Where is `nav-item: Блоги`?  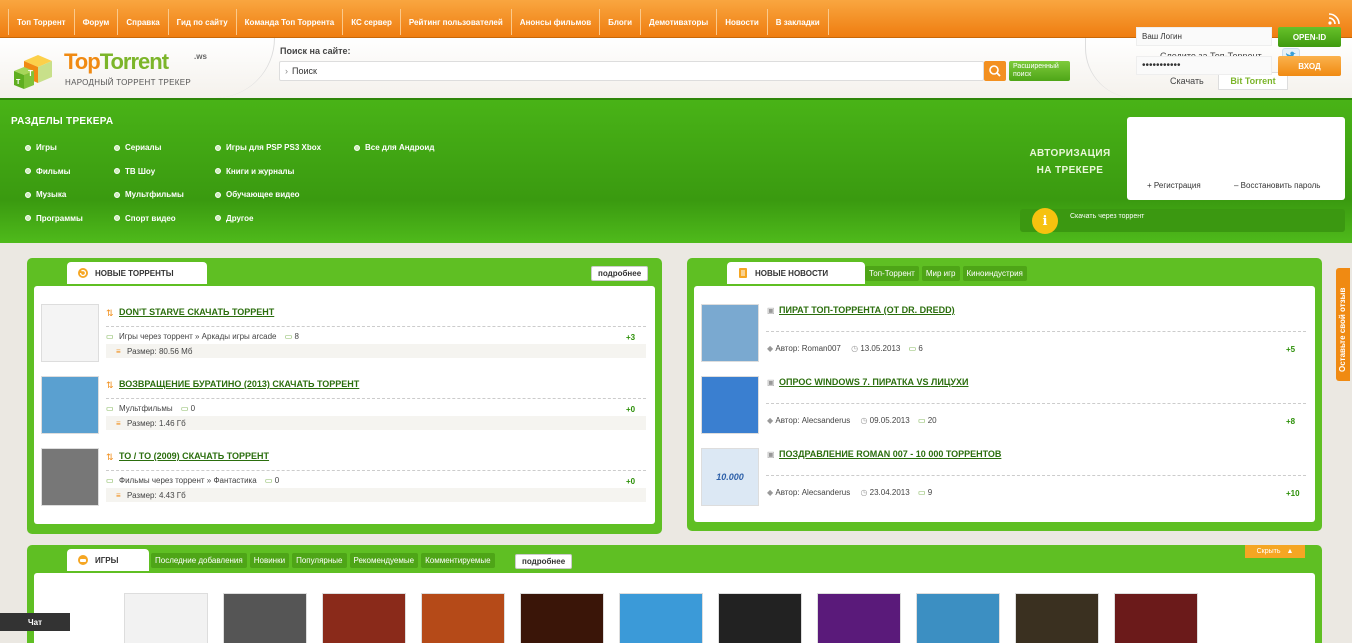
nav-item: Блоги is located at coordinates (621, 22).